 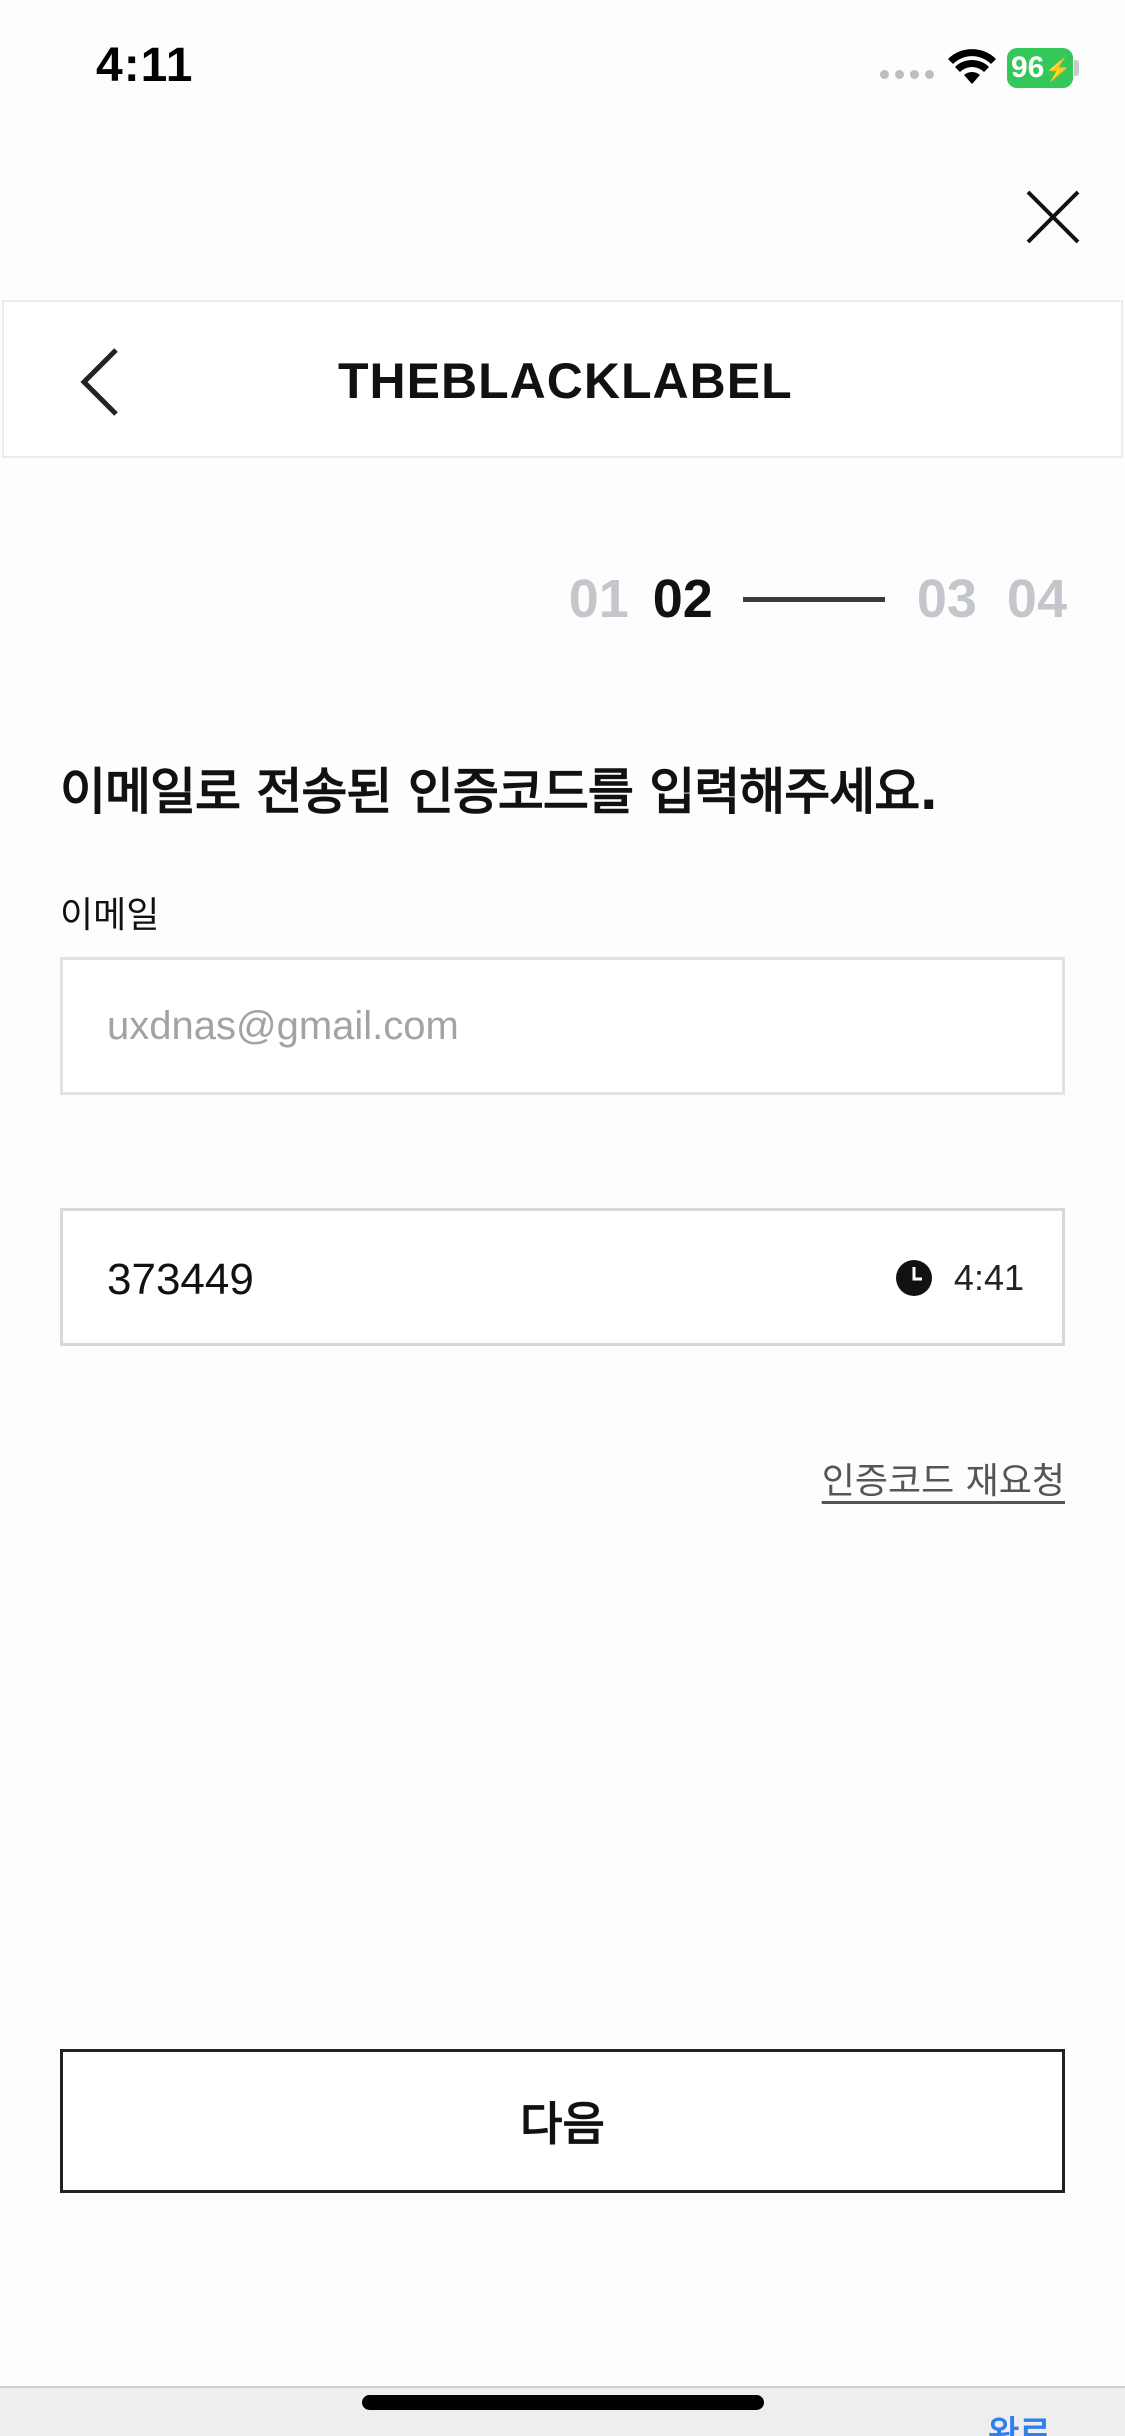 What do you see at coordinates (562, 2121) in the screenshot?
I see `next-button: 다음` at bounding box center [562, 2121].